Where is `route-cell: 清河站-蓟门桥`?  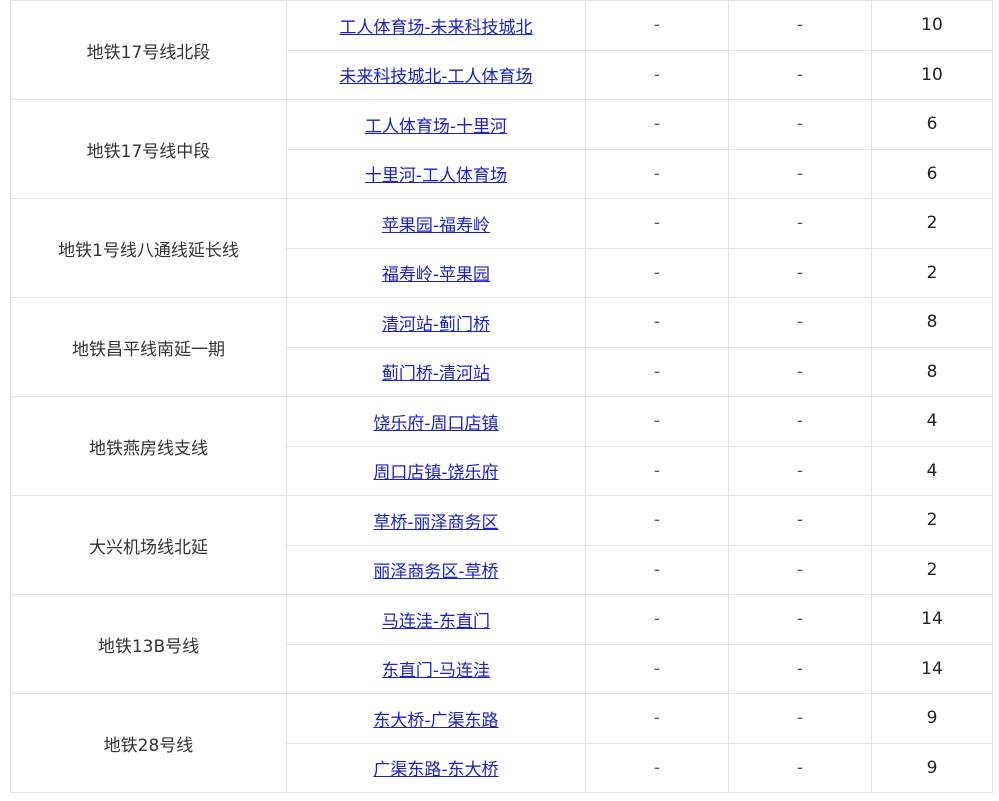
route-cell: 清河站-蓟门桥 is located at coordinates (436, 322).